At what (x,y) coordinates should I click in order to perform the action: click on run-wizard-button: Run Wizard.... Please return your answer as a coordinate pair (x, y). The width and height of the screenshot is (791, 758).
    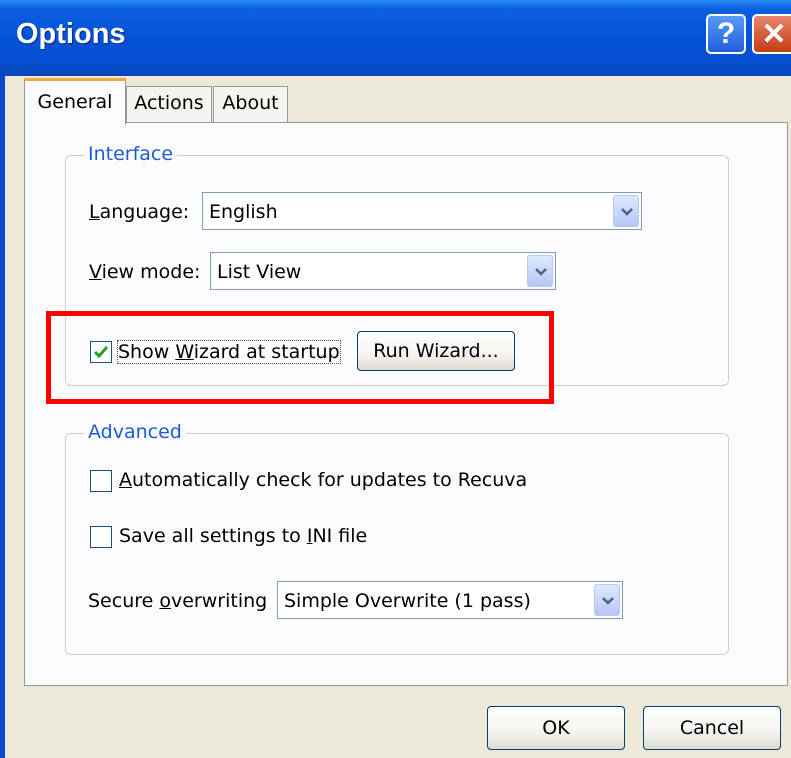
    Looking at the image, I should click on (436, 351).